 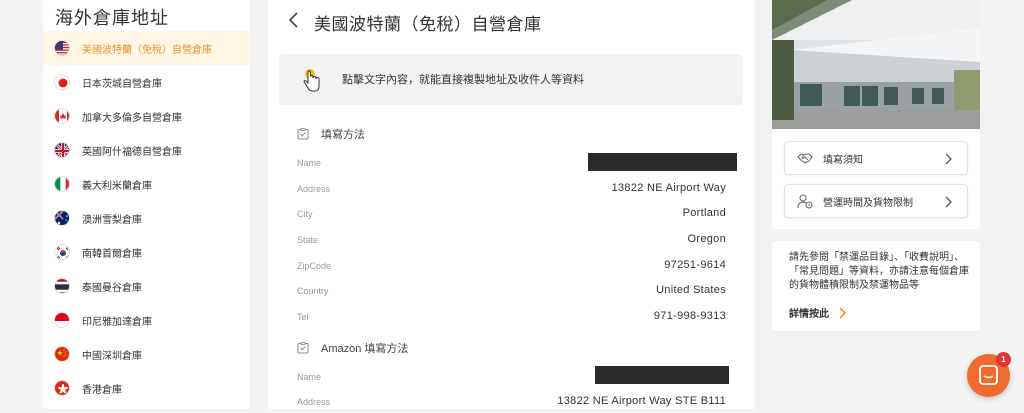 I want to click on sidebar-item-japan: 日本茨城自營倉庫, so click(x=146, y=82).